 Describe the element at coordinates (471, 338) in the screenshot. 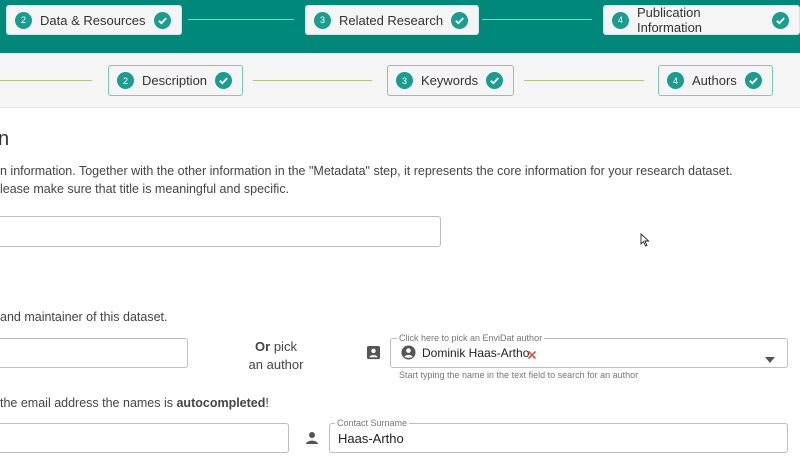

I see `author-picker-label: Click here to pick an EnviDat author` at that location.